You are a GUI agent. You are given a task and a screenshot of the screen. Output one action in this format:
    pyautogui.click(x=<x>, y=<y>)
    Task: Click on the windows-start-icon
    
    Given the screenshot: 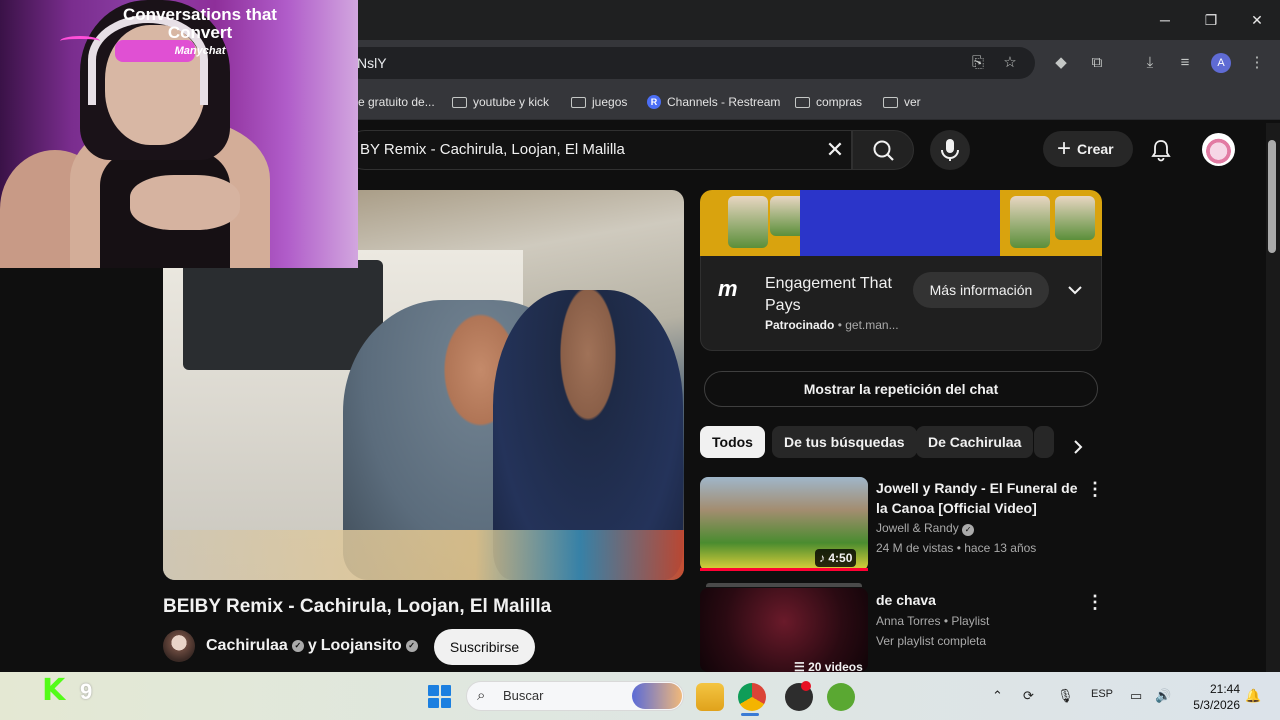 What is the action you would take?
    pyautogui.click(x=439, y=696)
    